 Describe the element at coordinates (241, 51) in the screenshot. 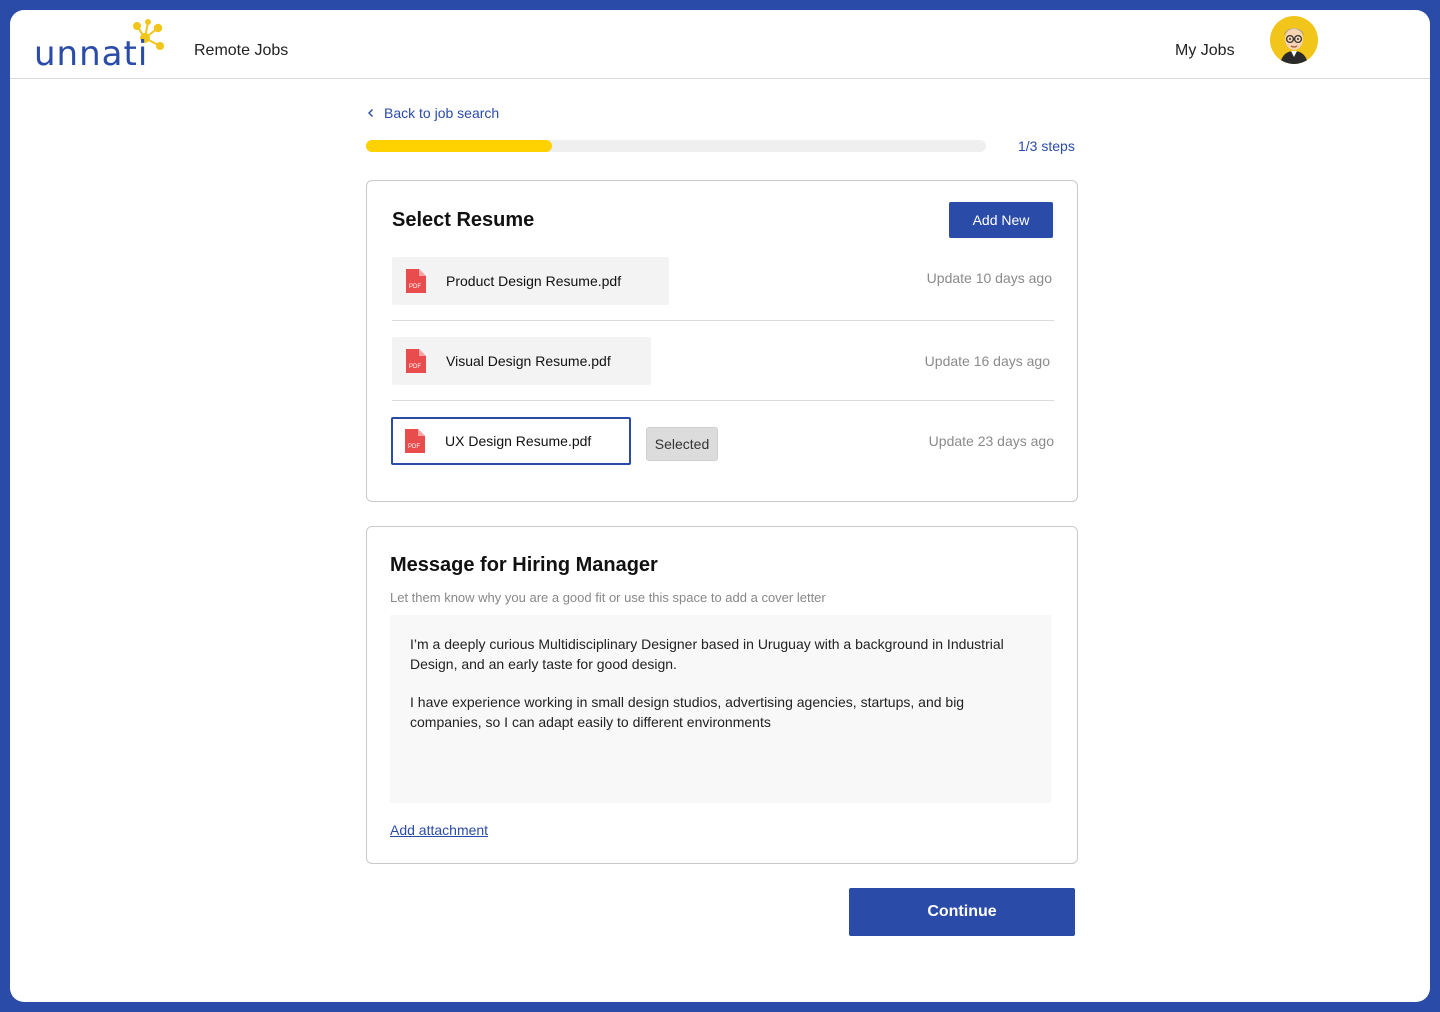

I see `nav-remote-jobs: Remote Jobs` at that location.